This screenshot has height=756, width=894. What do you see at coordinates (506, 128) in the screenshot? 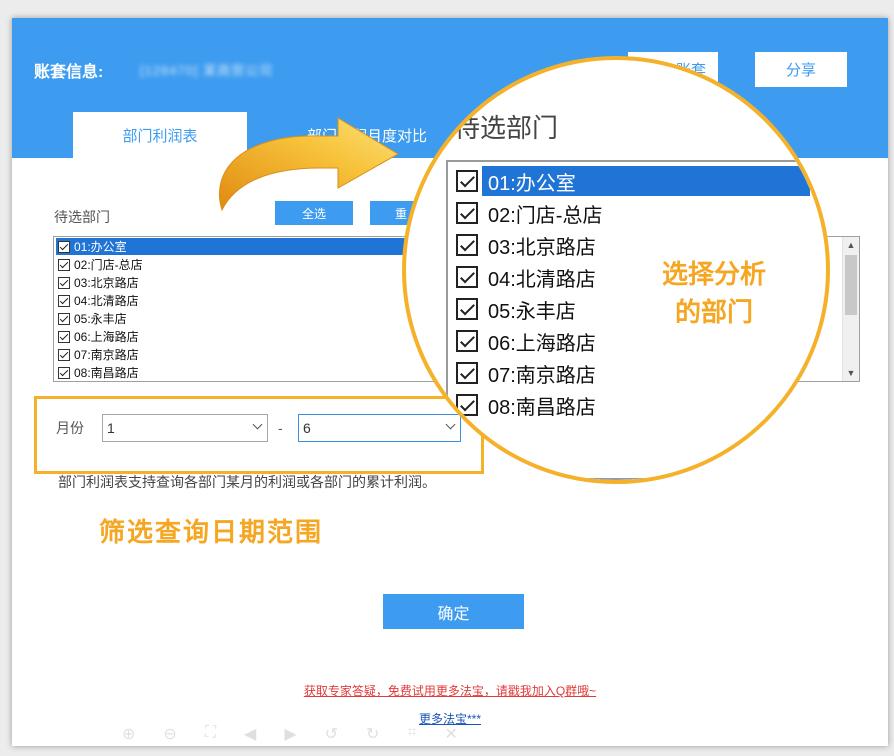
I see `zoom-title: 待选部门` at bounding box center [506, 128].